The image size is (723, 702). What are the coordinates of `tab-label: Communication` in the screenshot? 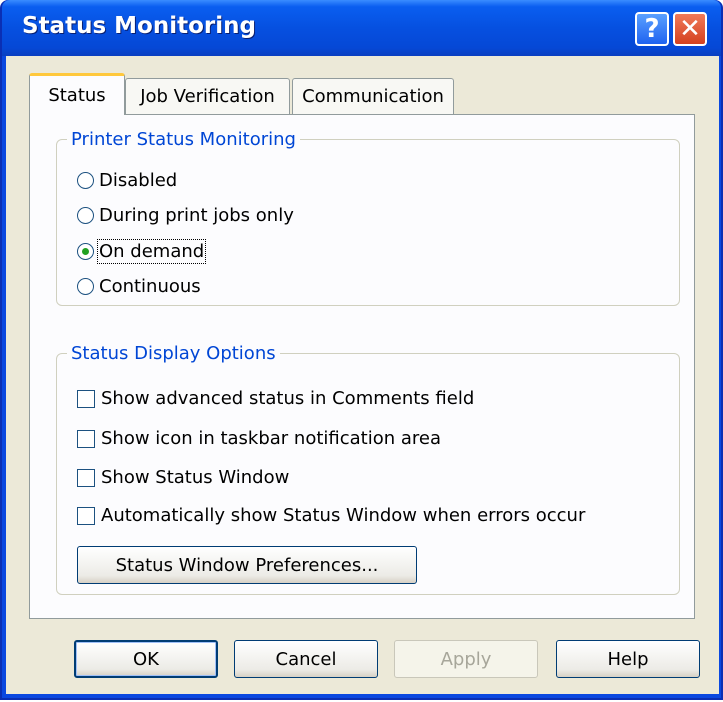 It's located at (373, 96).